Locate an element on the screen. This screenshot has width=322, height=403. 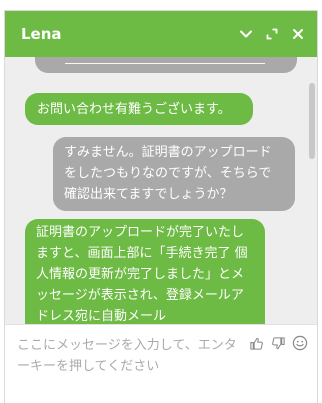
scrollbar is located at coordinates (312, 199).